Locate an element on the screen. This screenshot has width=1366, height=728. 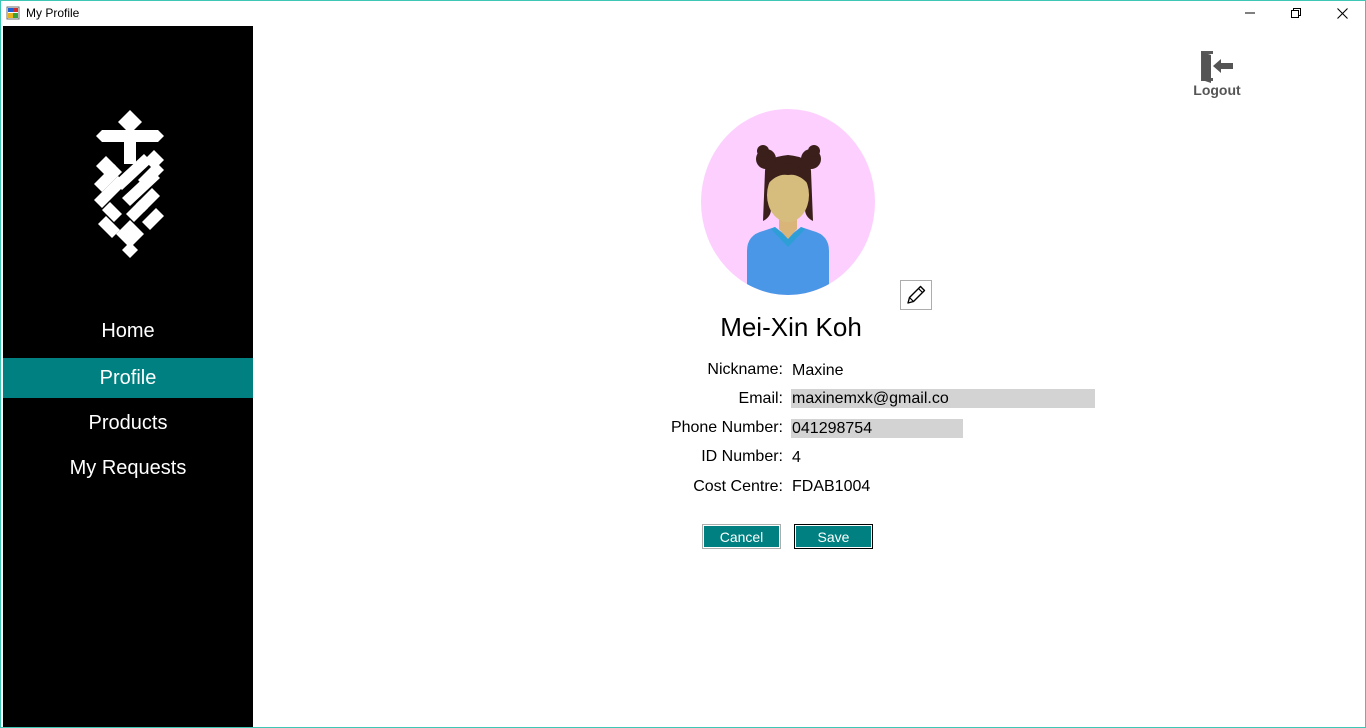
sidebar-item-home: Home is located at coordinates (128, 331).